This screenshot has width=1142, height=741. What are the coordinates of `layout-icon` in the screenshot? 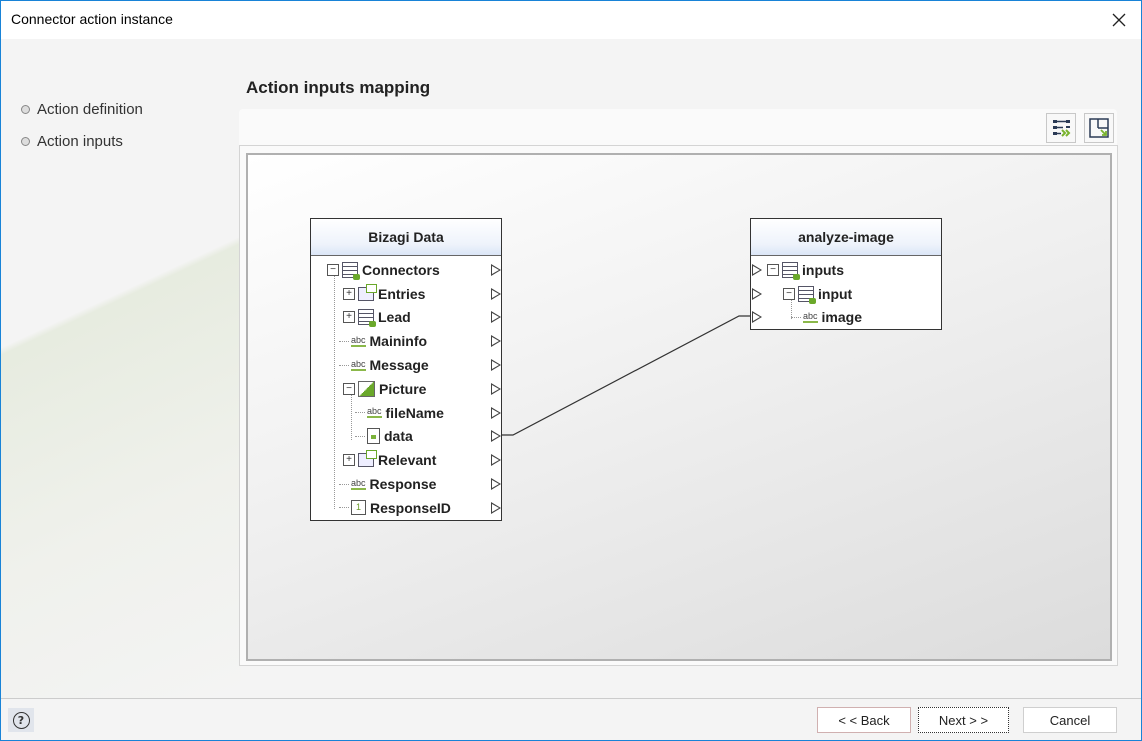 It's located at (1099, 128).